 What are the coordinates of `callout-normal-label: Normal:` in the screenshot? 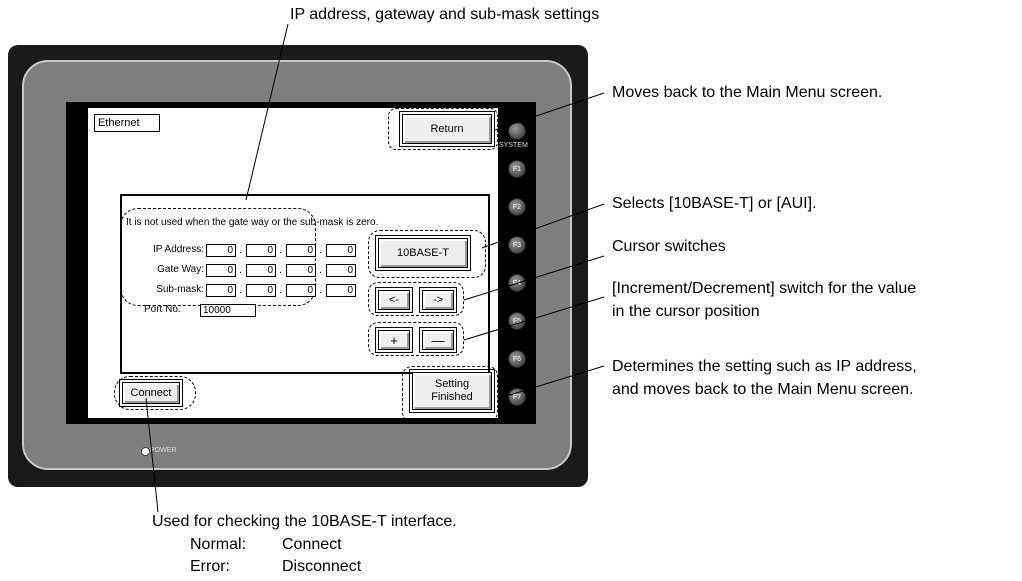 It's located at (218, 544).